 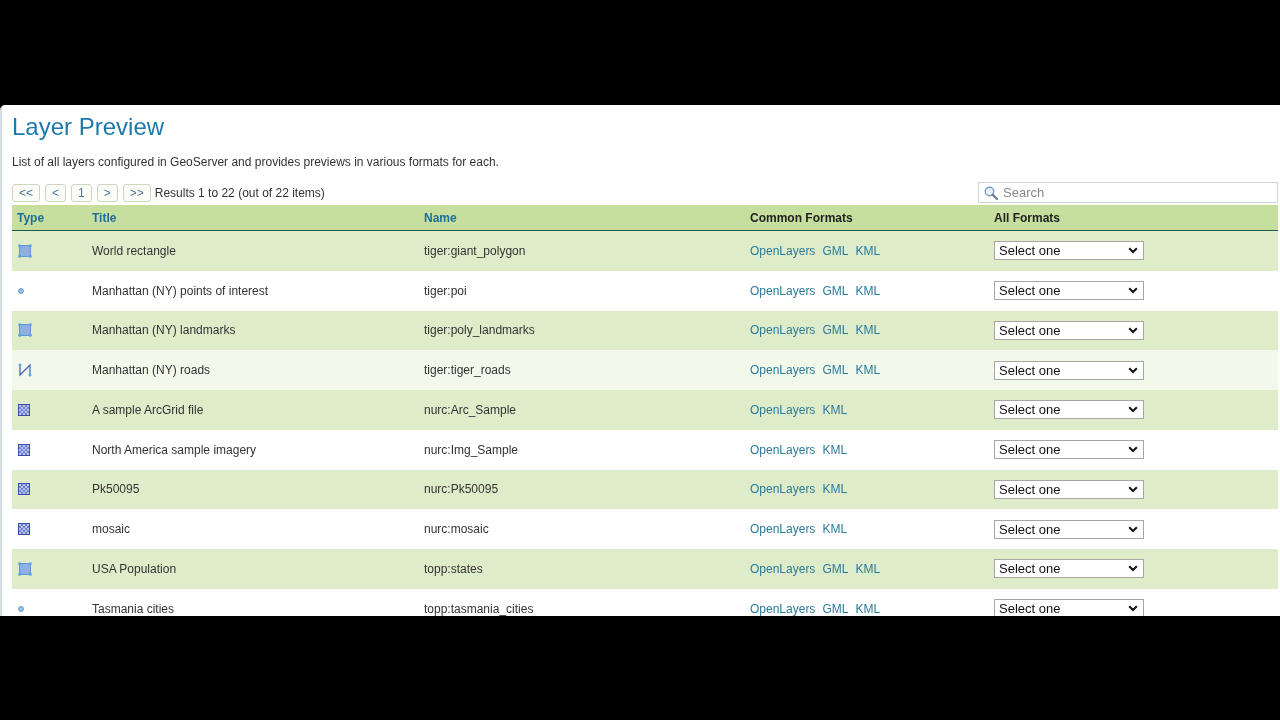 I want to click on layer-title: Manhattan (NY) points of interest, so click(x=180, y=290).